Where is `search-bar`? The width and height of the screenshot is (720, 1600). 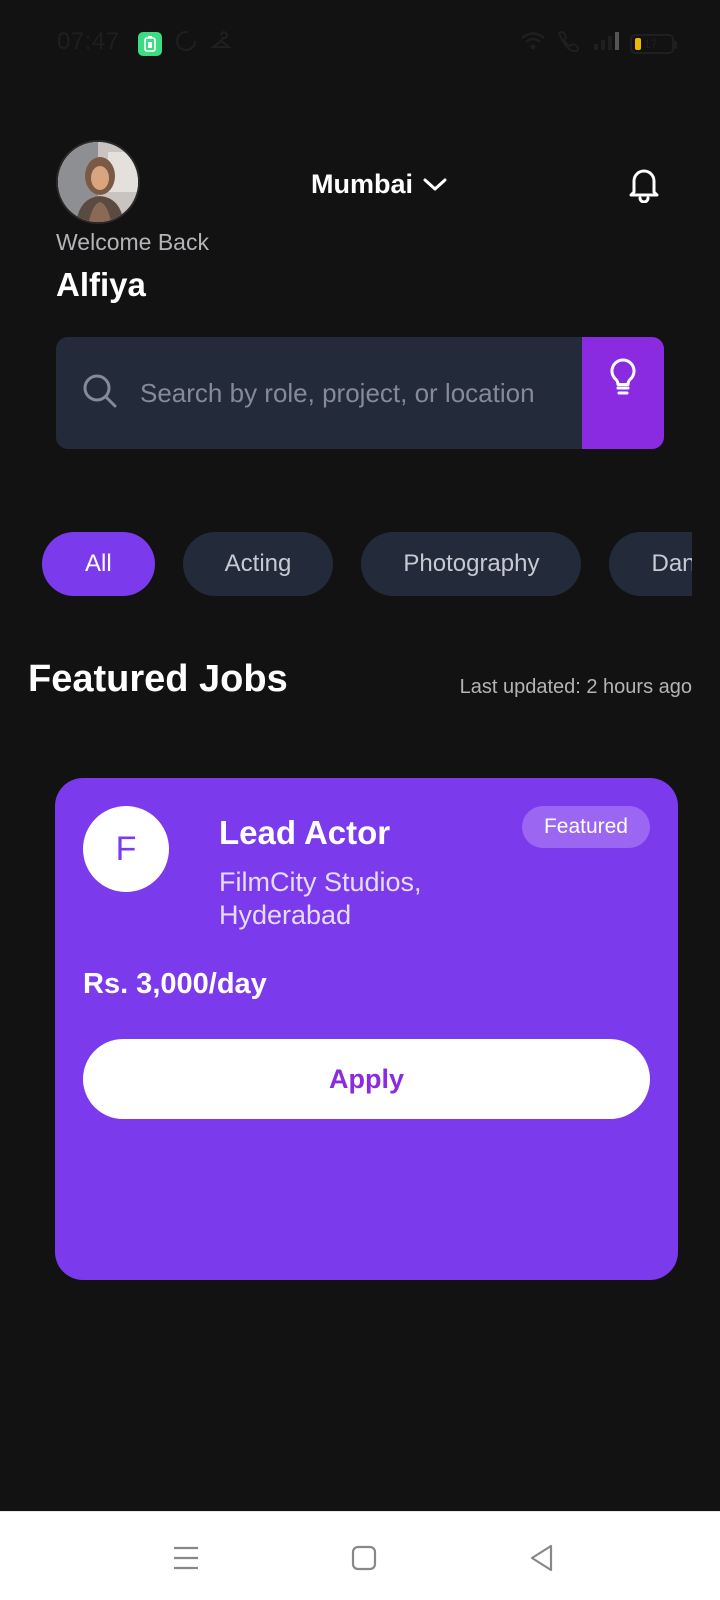 search-bar is located at coordinates (319, 393).